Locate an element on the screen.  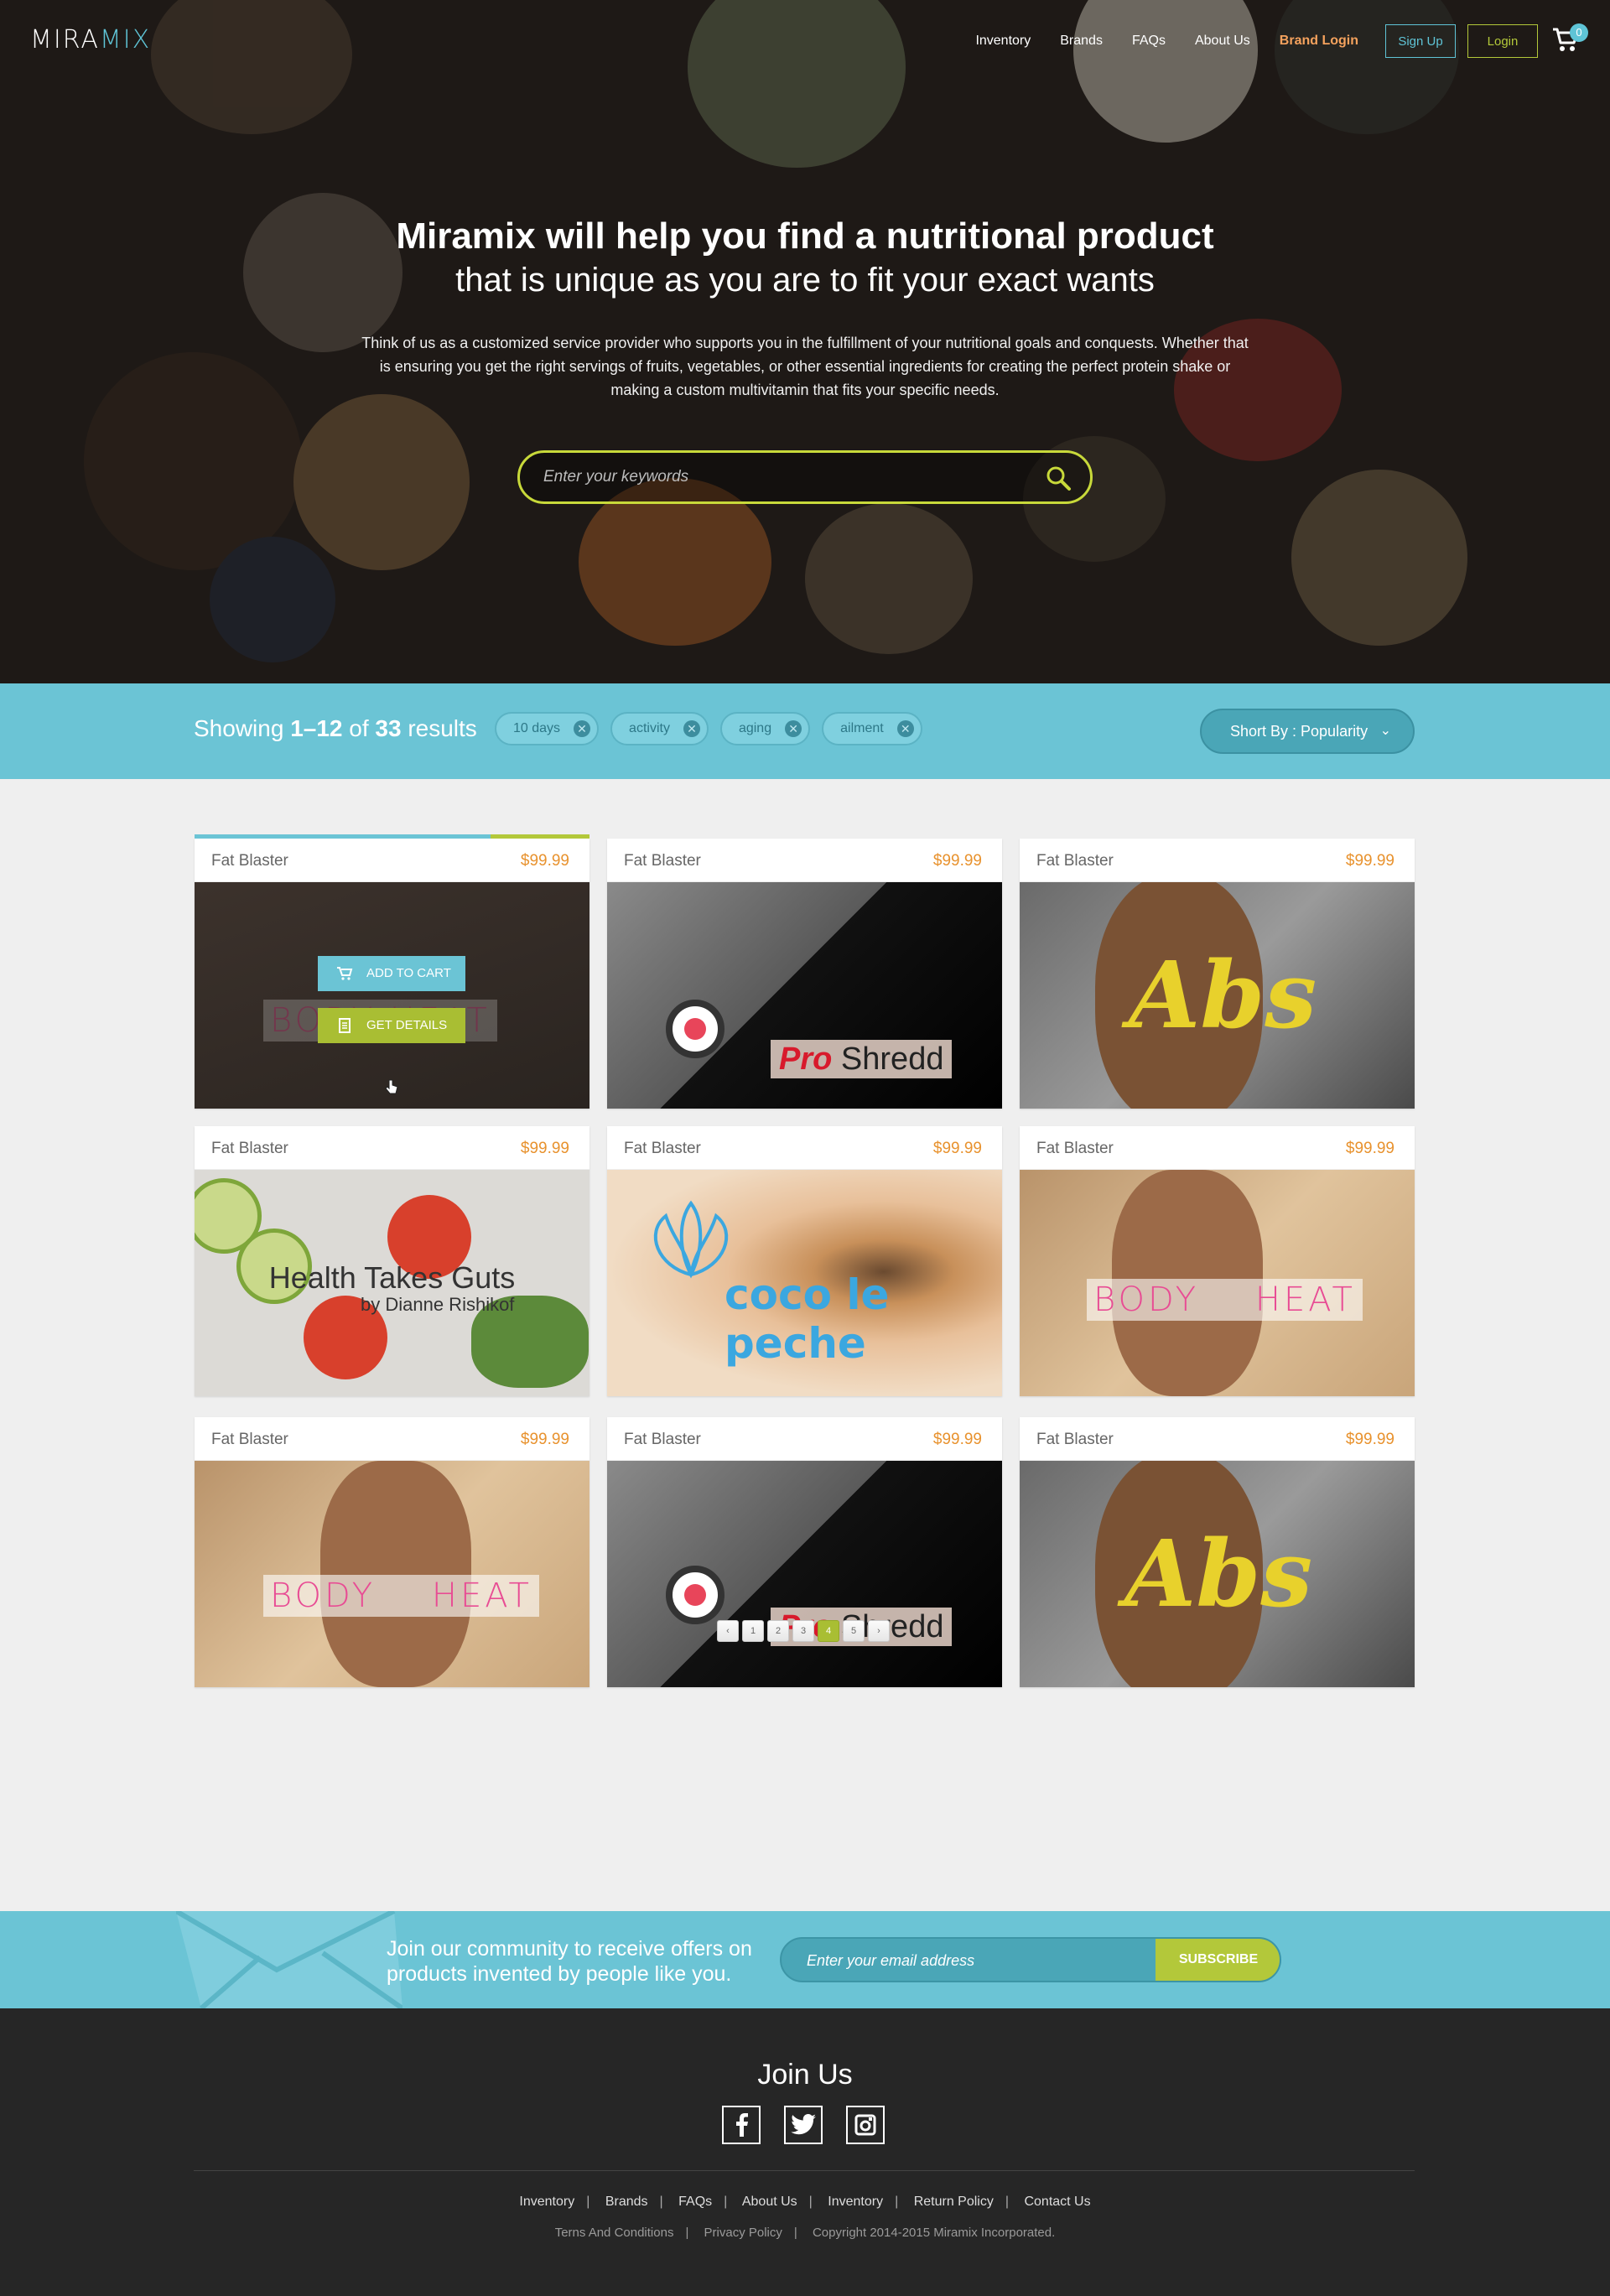
brand-logo: Abs is located at coordinates (1218, 1573).